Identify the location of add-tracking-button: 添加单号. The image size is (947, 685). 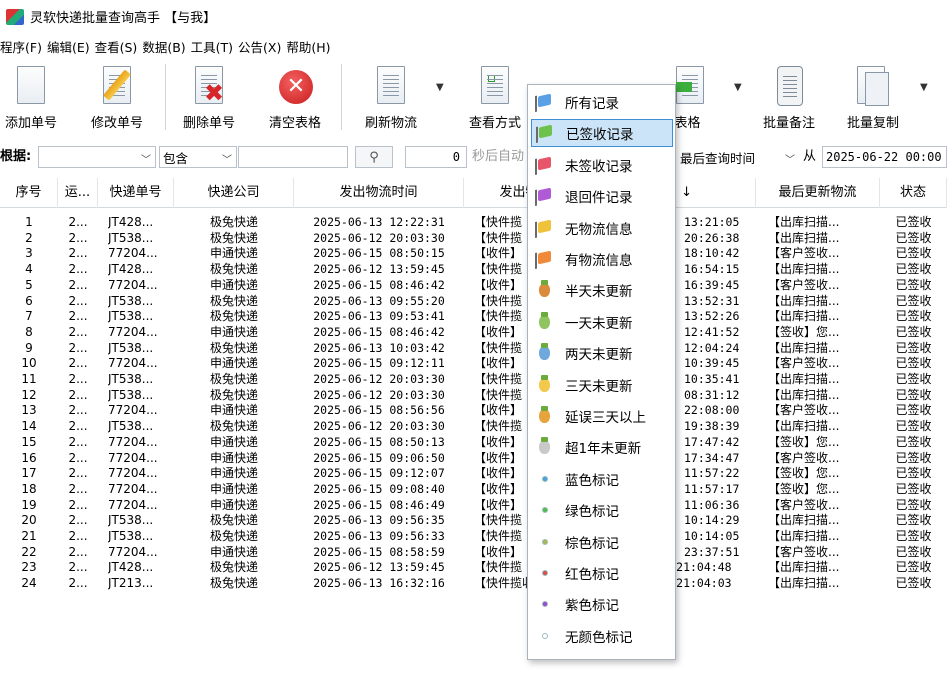
(32, 96).